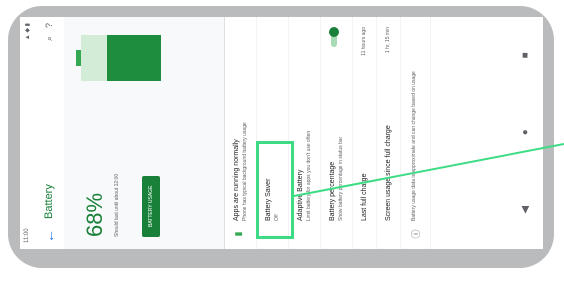  I want to click on battery-level-fill, so click(133, 58).